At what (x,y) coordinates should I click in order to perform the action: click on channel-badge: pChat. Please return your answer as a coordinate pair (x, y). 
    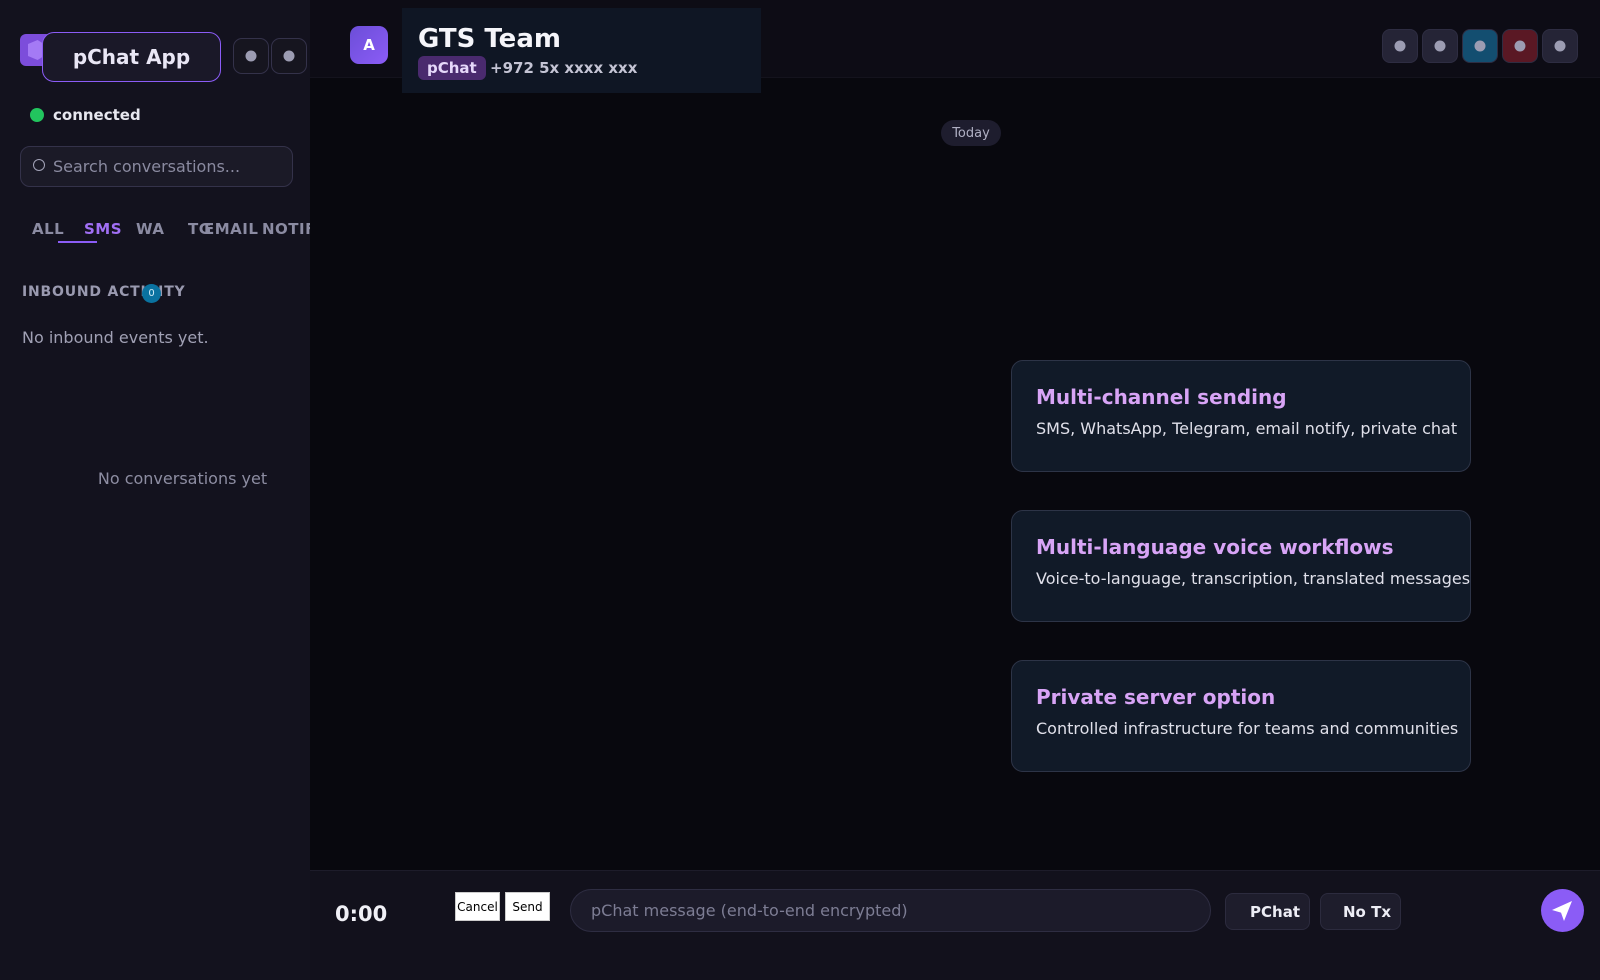
    Looking at the image, I should click on (452, 68).